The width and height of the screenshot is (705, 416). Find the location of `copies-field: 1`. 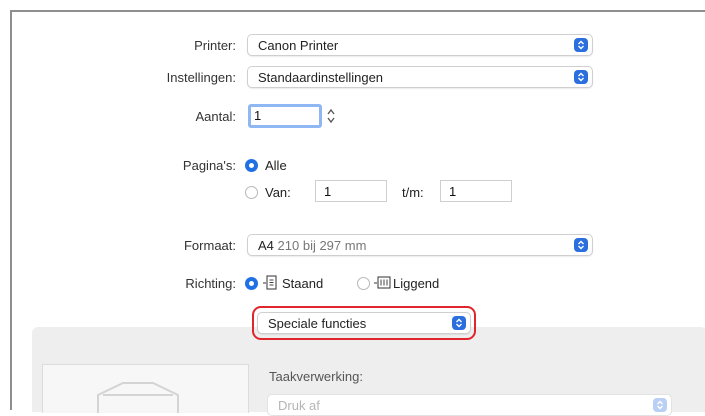

copies-field: 1 is located at coordinates (285, 116).